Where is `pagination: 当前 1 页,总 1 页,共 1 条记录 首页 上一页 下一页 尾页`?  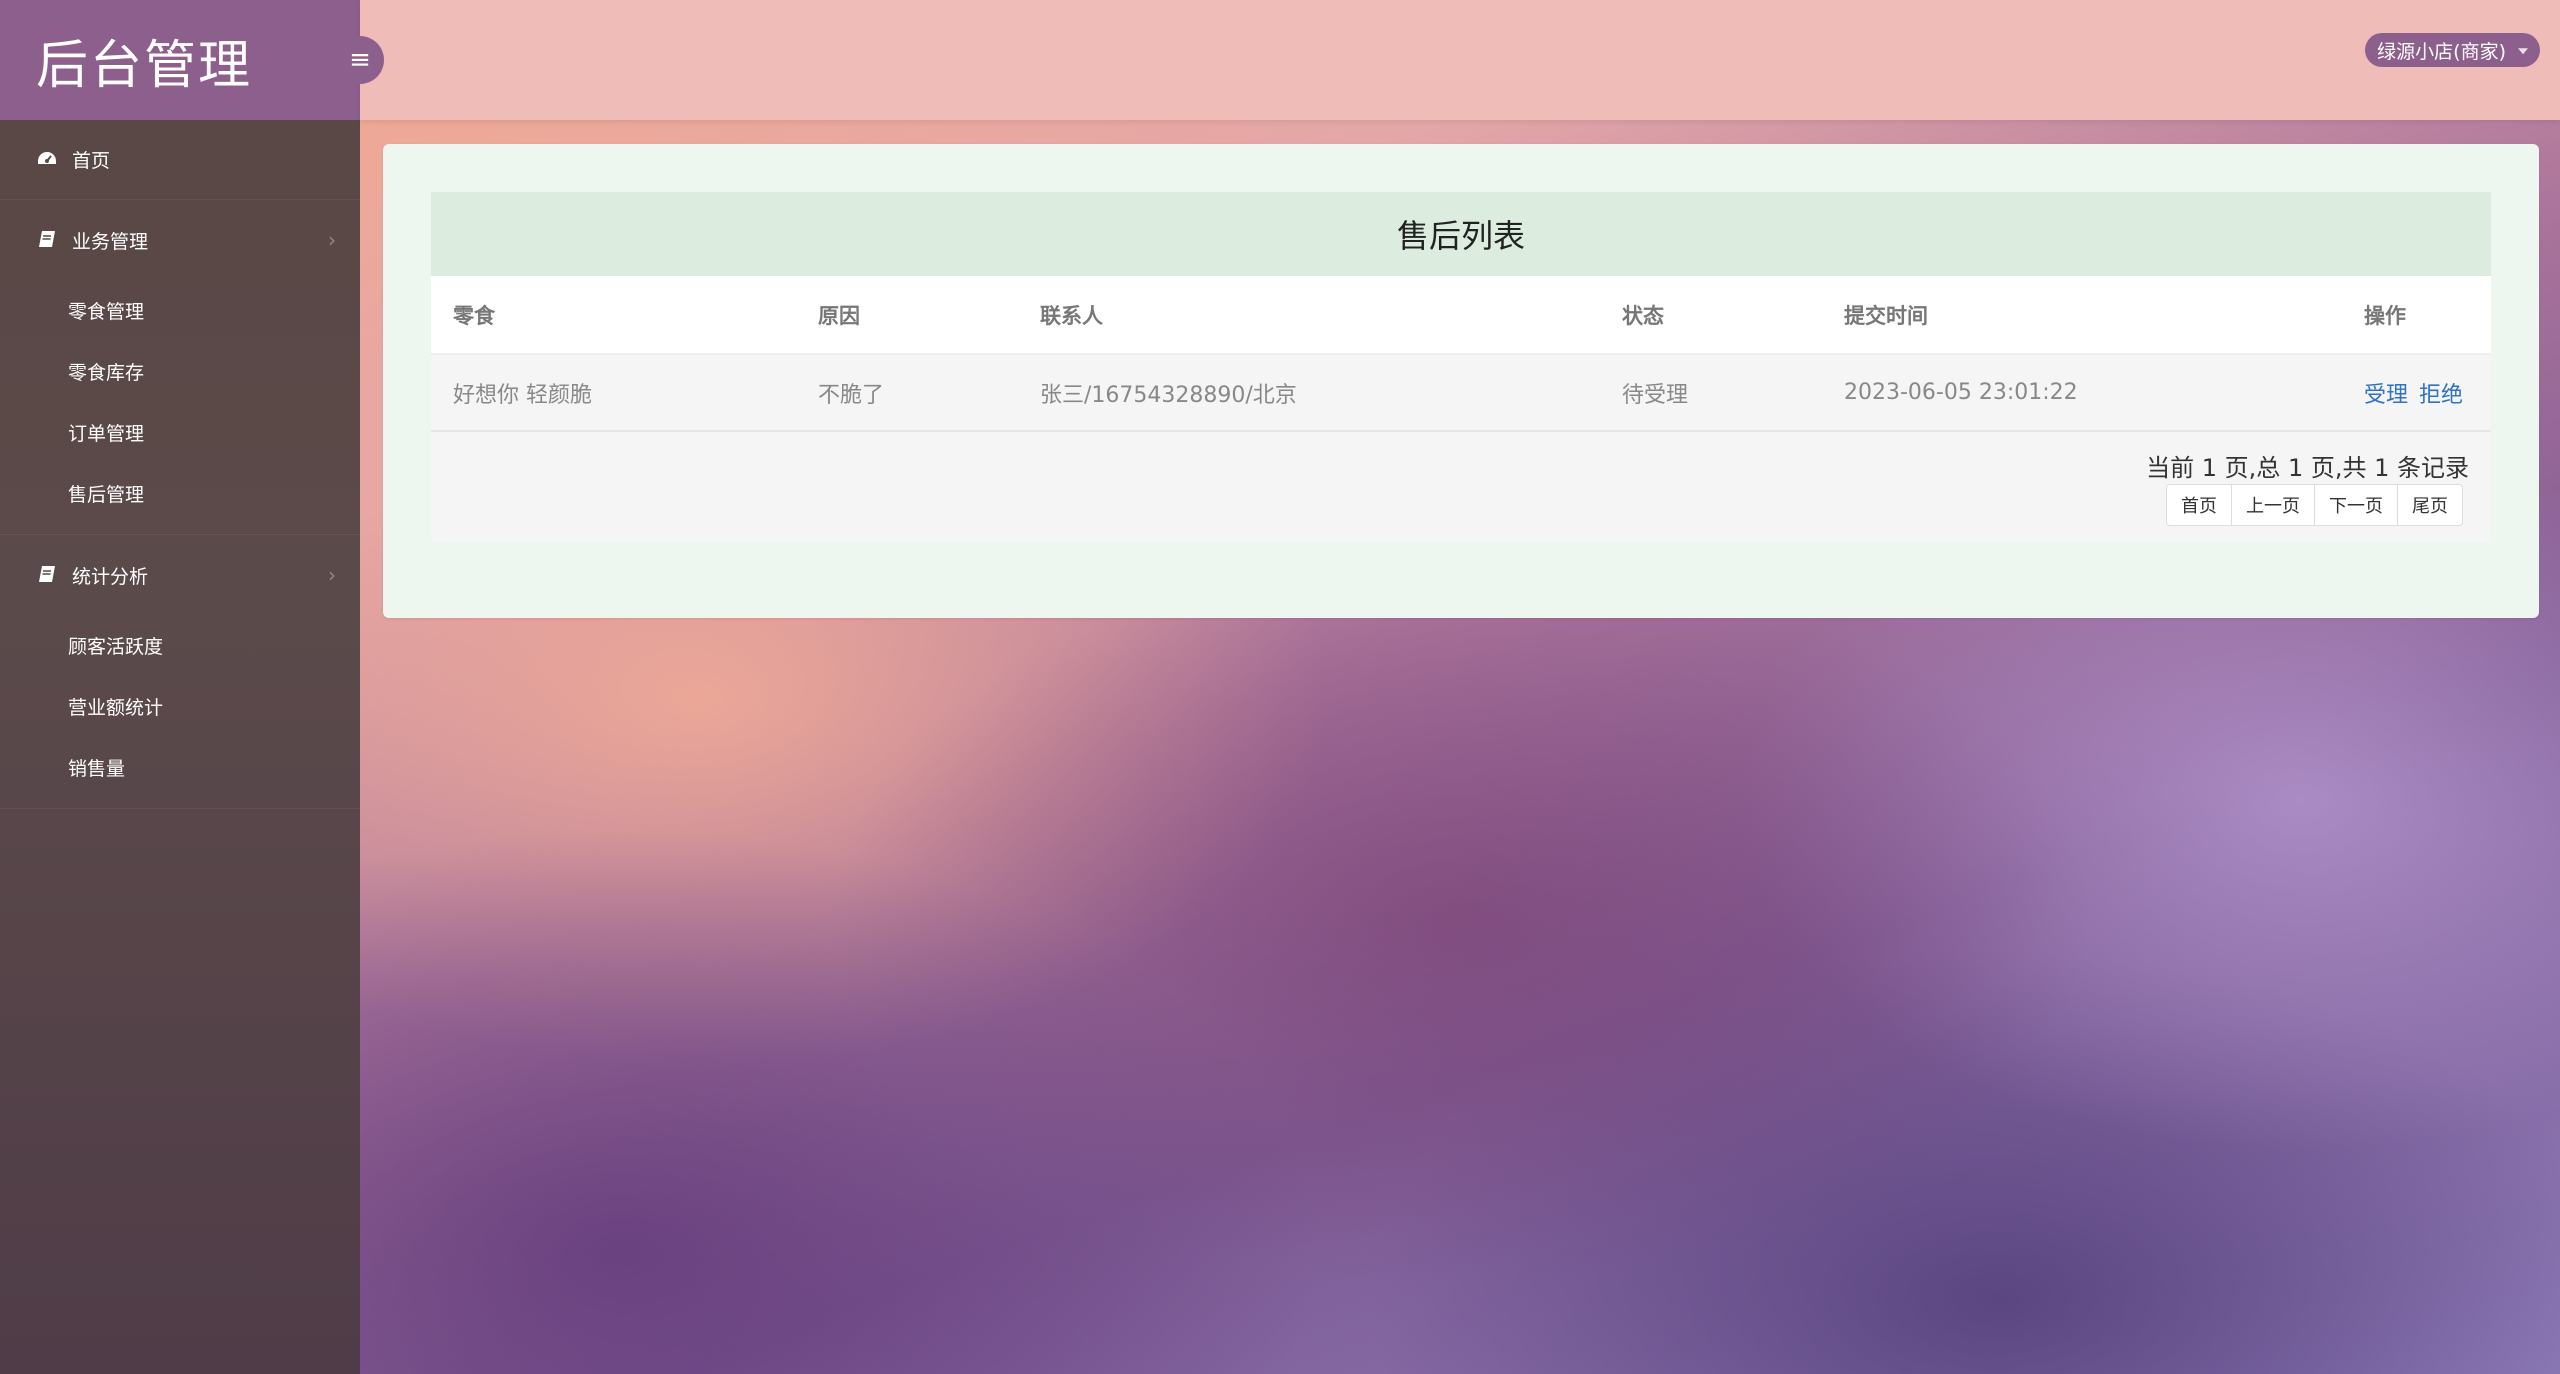 pagination: 当前 1 页,总 1 页,共 1 条记录 首页 上一页 下一页 尾页 is located at coordinates (1461, 487).